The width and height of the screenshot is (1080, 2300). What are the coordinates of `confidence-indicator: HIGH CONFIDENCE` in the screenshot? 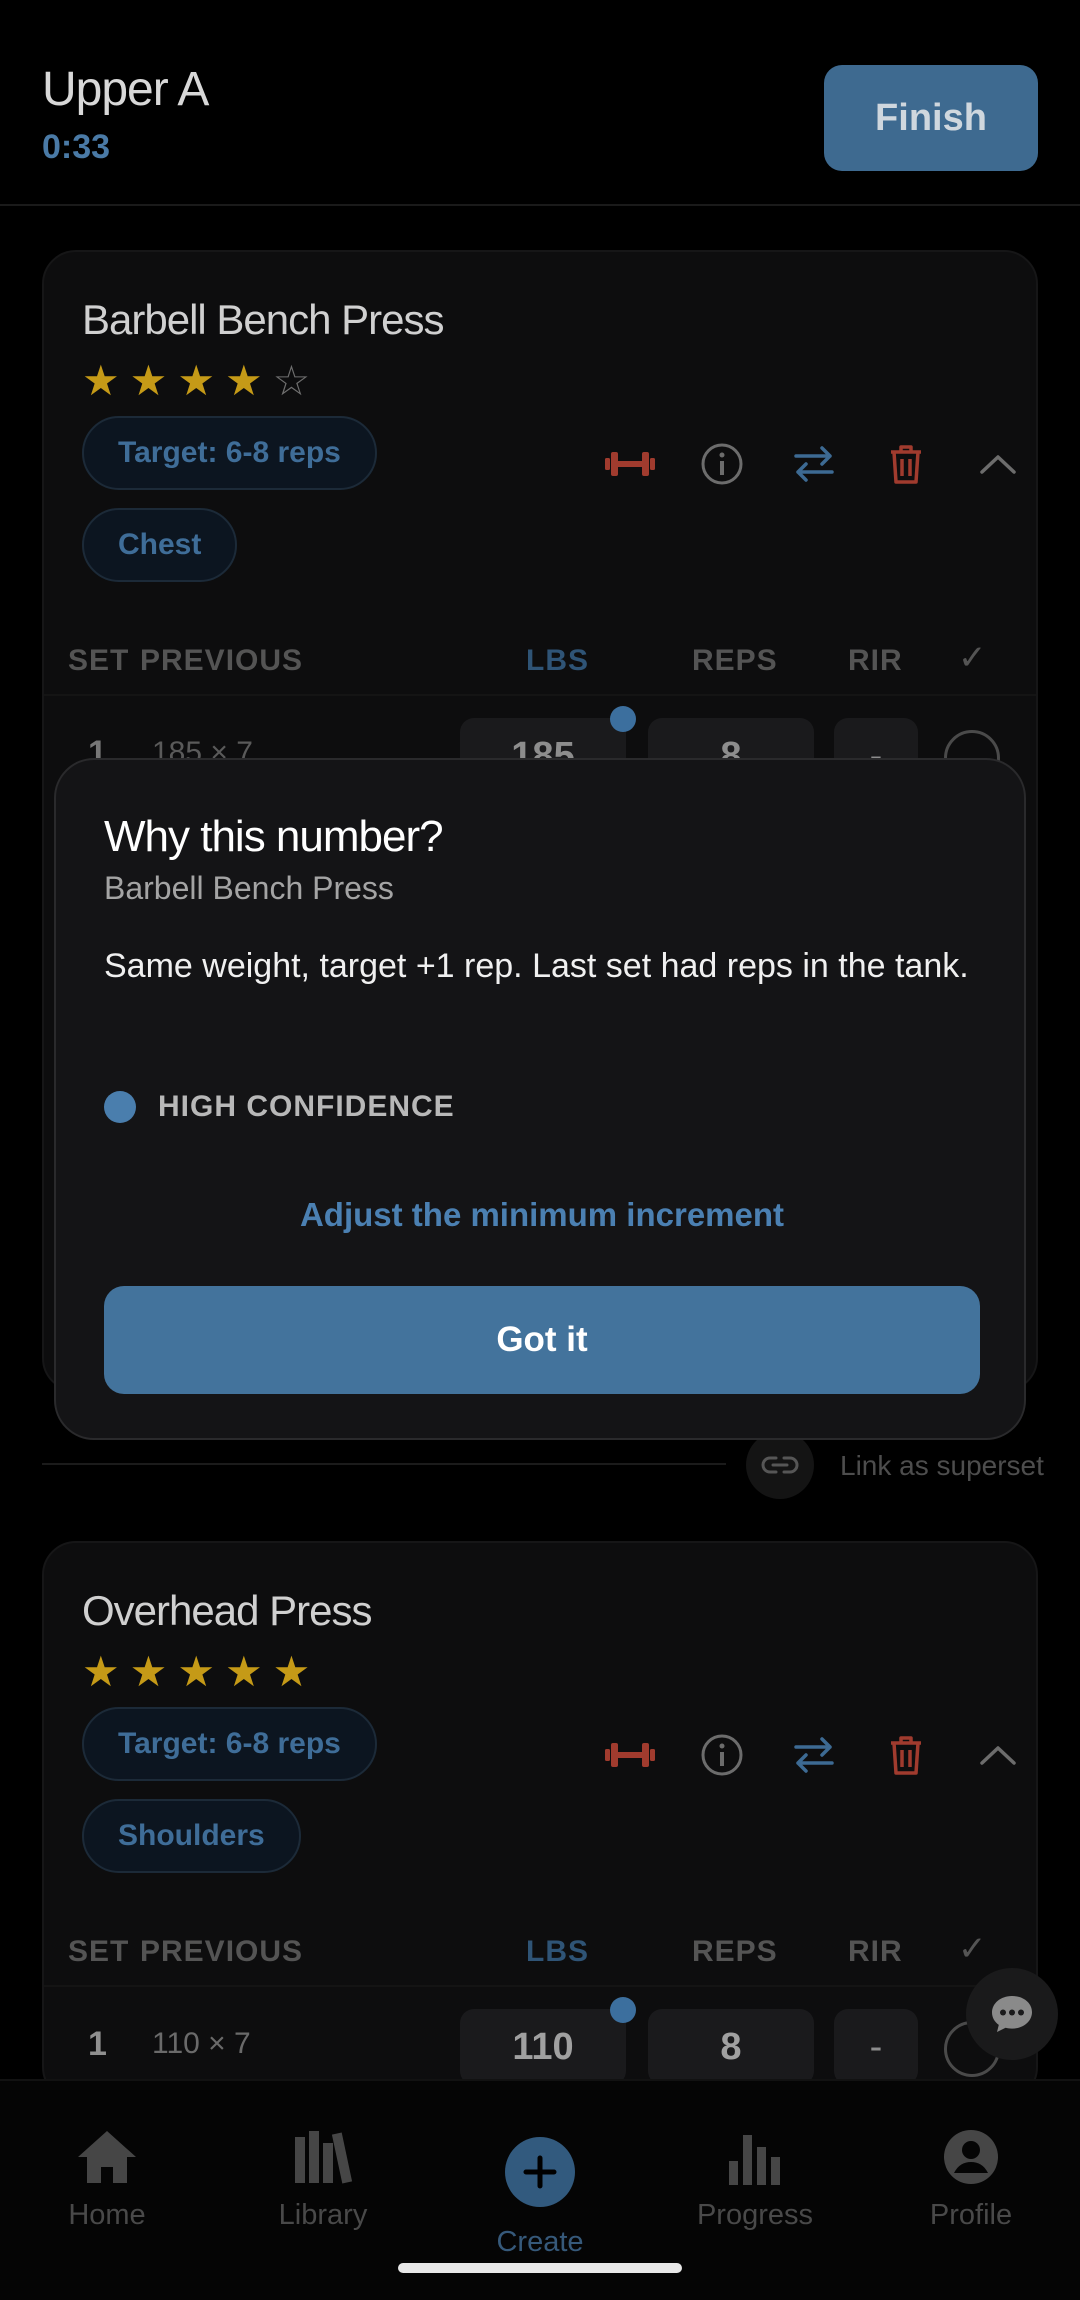 It's located at (279, 1107).